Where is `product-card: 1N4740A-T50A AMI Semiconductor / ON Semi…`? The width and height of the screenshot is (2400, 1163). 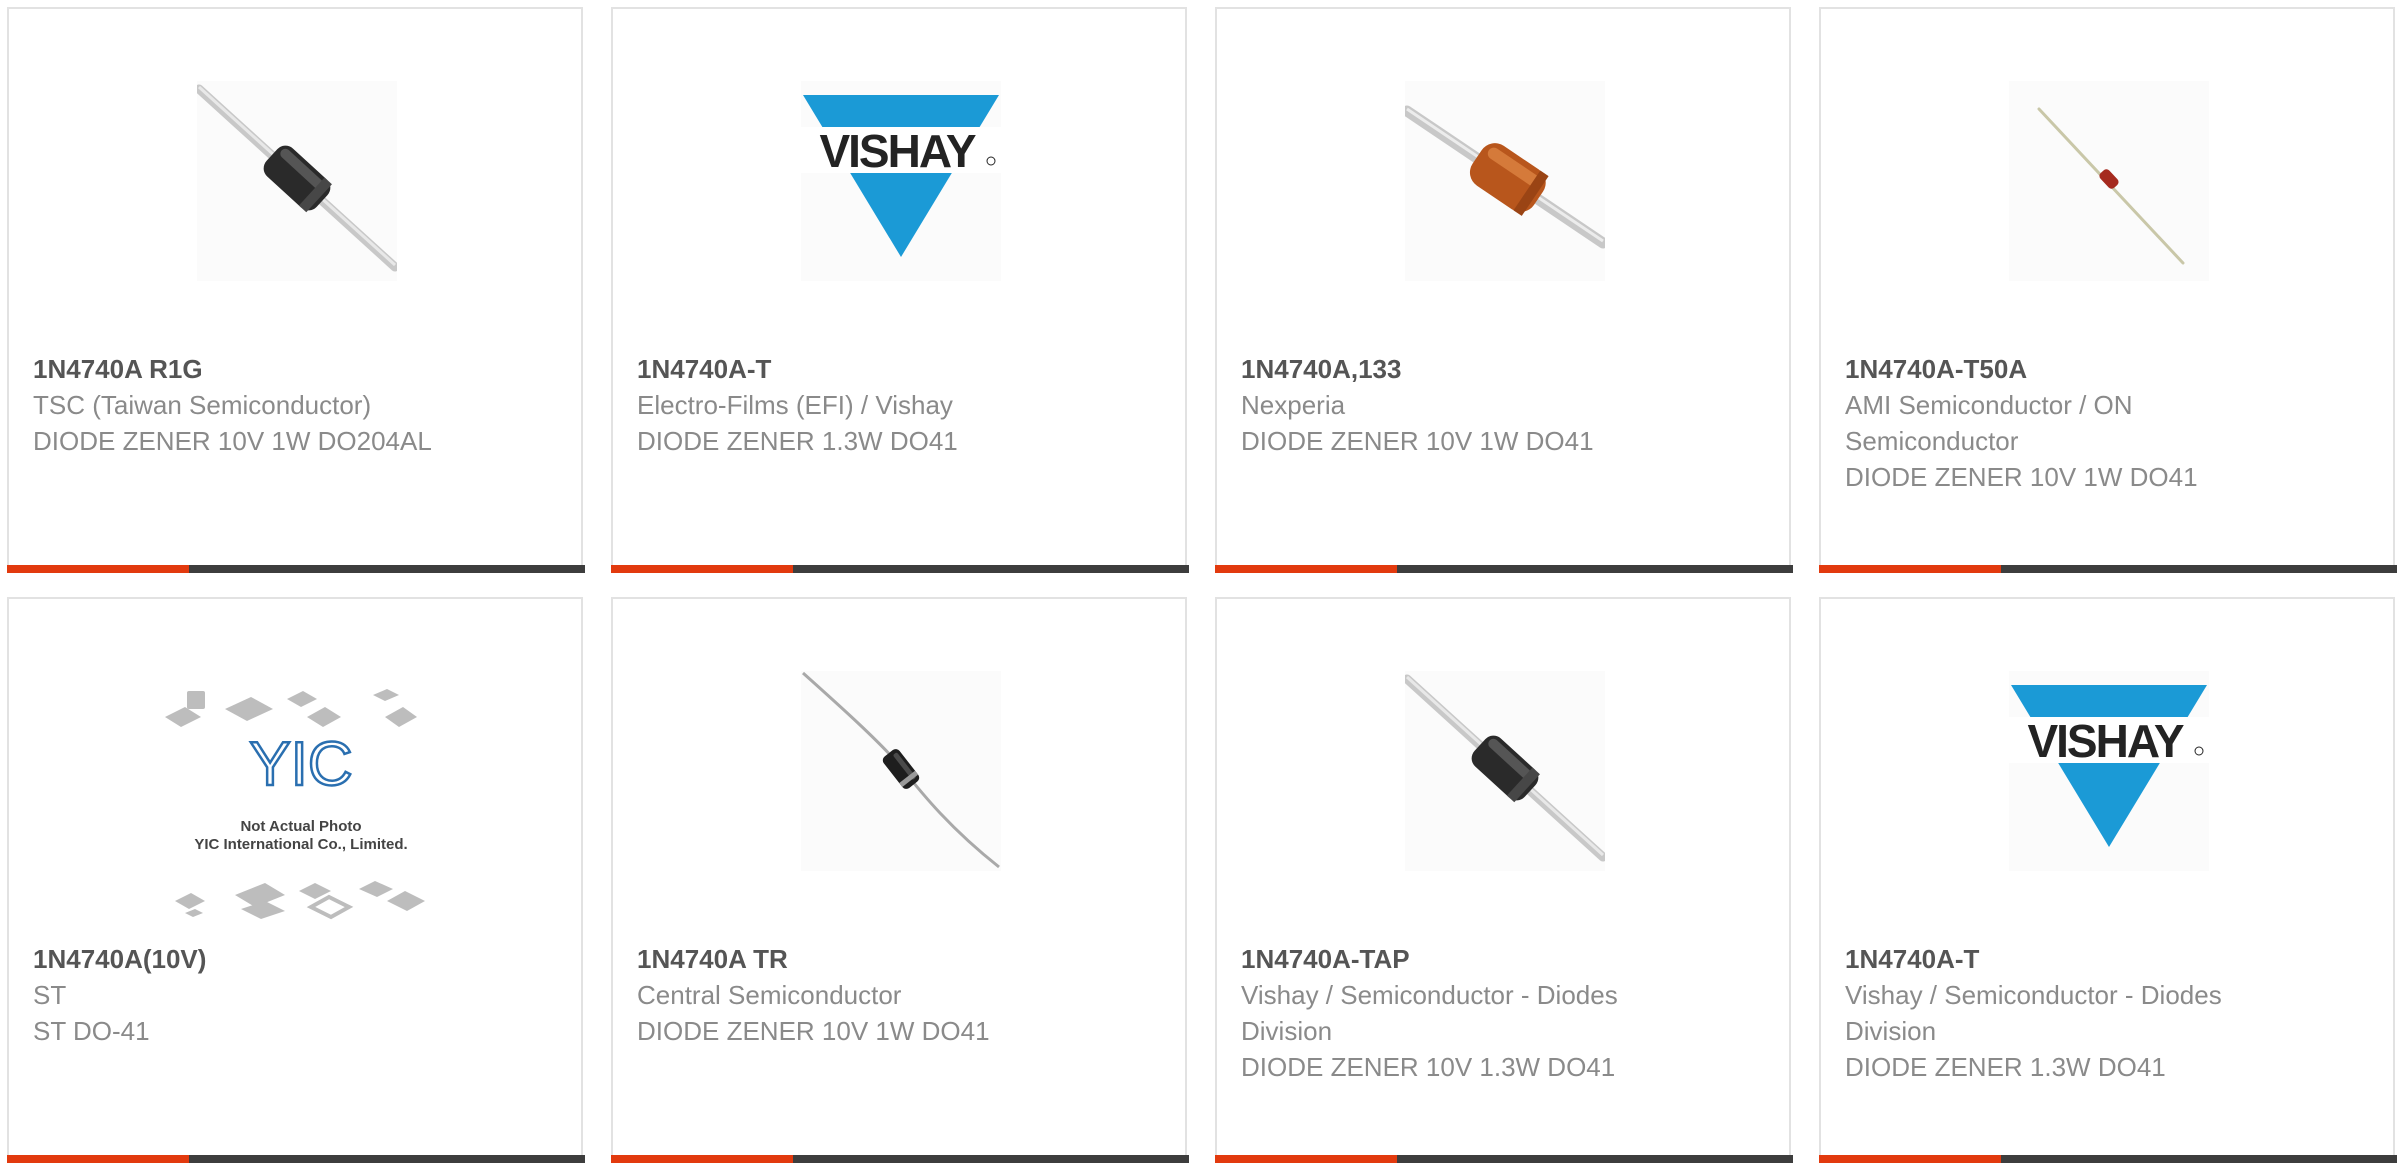 product-card: 1N4740A-T50A AMI Semiconductor / ON Semi… is located at coordinates (2108, 290).